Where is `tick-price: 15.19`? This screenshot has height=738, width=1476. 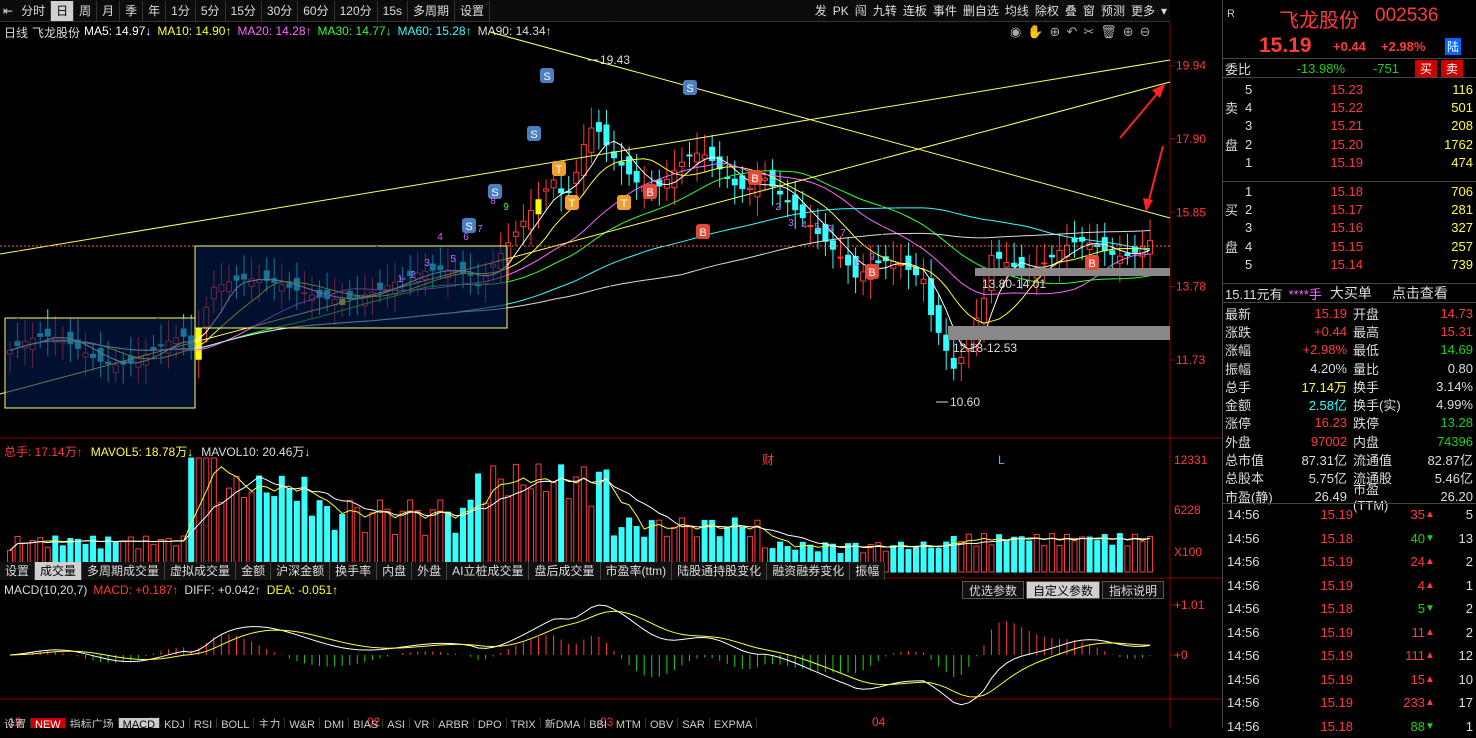 tick-price: 15.19 is located at coordinates (1323, 632).